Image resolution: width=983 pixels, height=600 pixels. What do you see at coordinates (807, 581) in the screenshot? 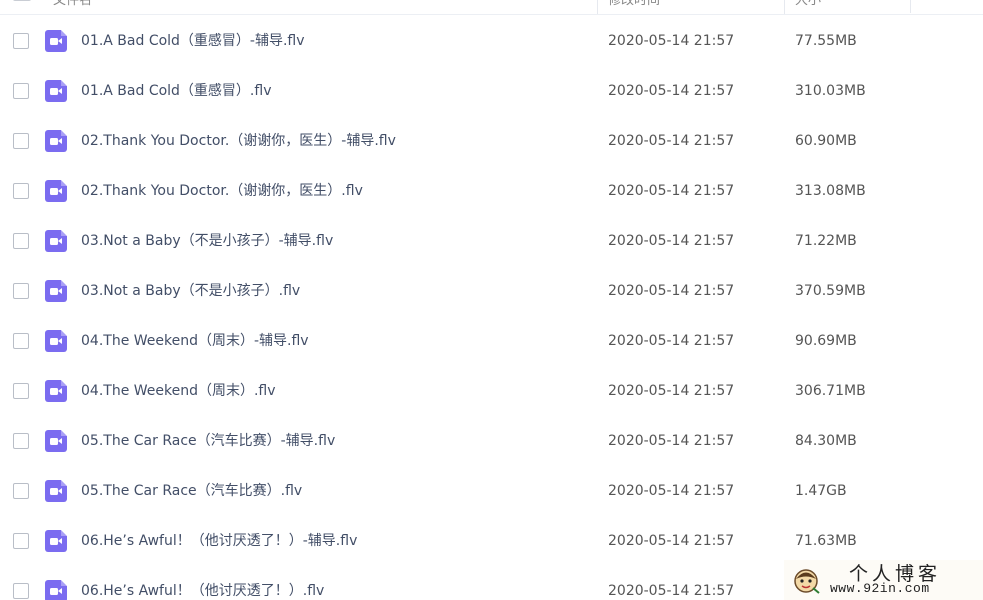
I see `mascot-logo-icon` at bounding box center [807, 581].